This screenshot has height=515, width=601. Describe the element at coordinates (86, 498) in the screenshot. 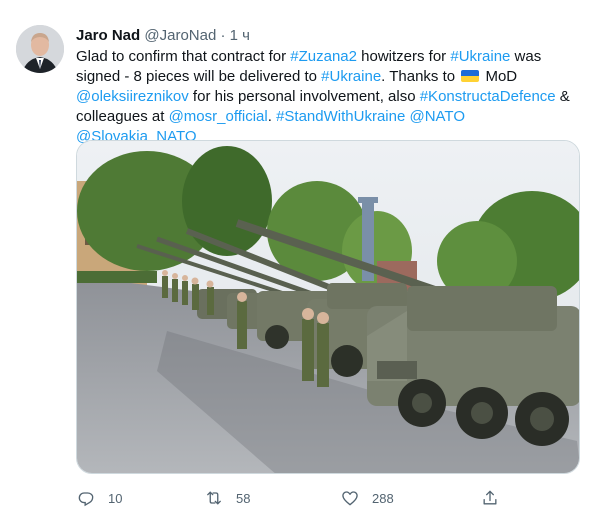

I see `reply-icon` at that location.